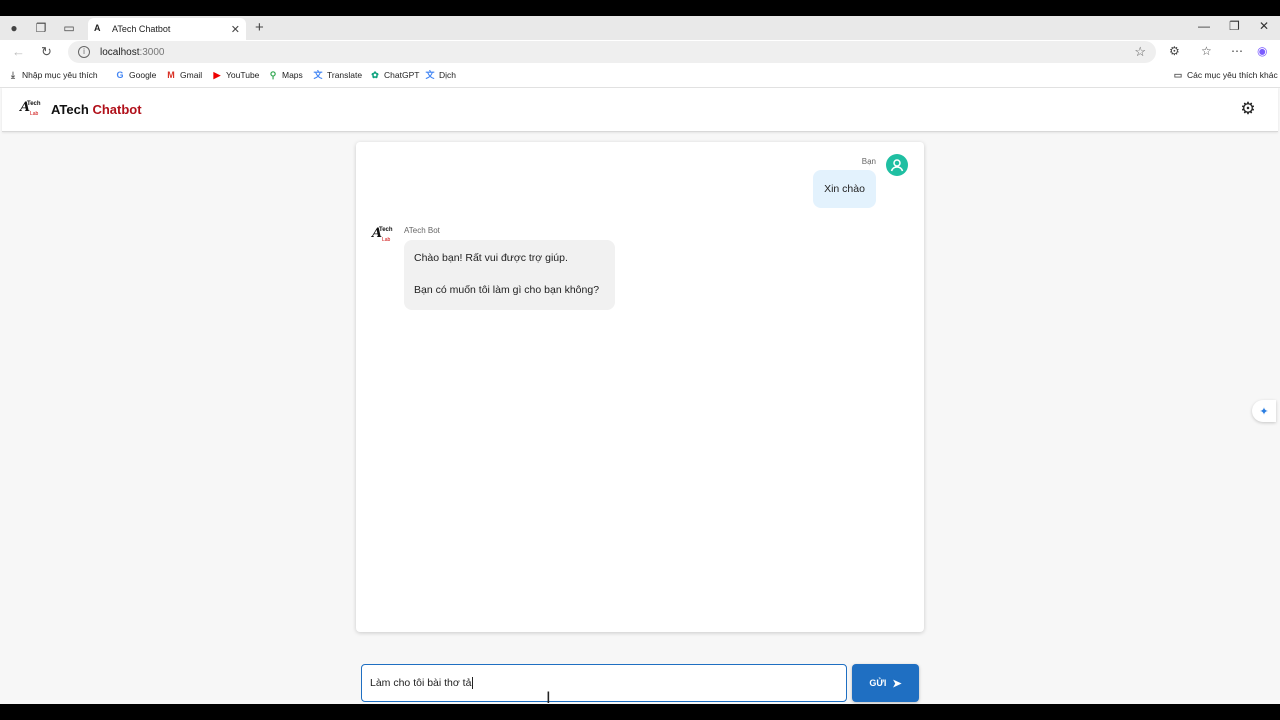 This screenshot has height=720, width=1280. I want to click on text-caret, so click(473, 683).